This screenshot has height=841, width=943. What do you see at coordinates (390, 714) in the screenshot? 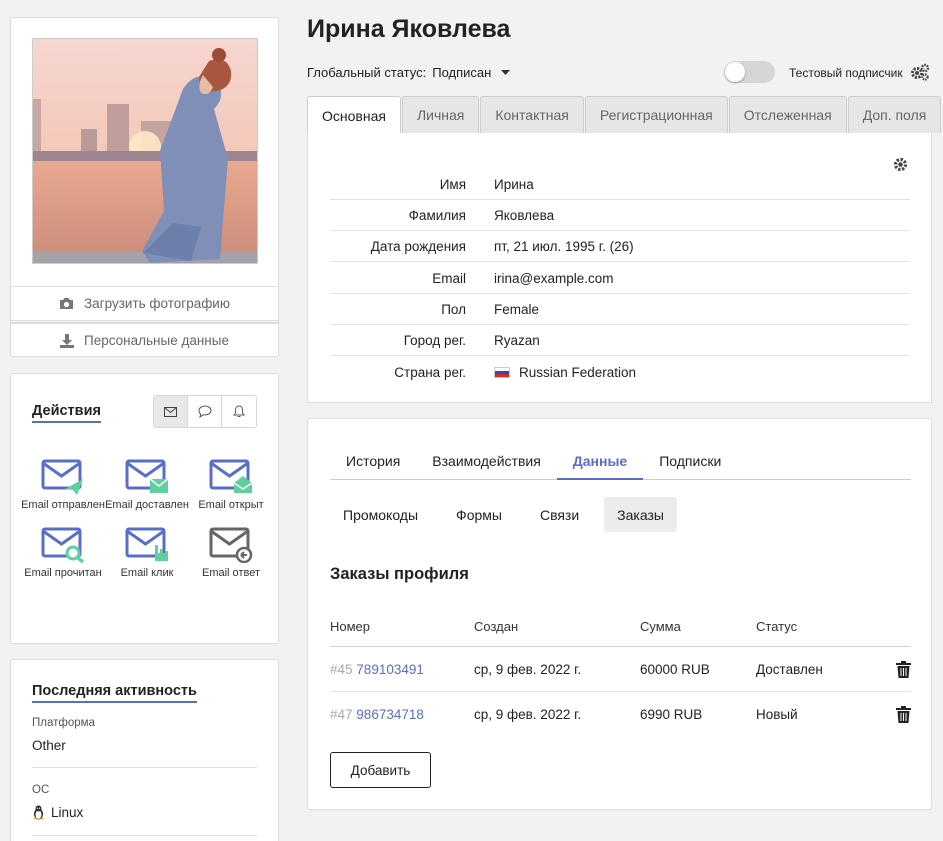
I see `order-link: 986734718` at bounding box center [390, 714].